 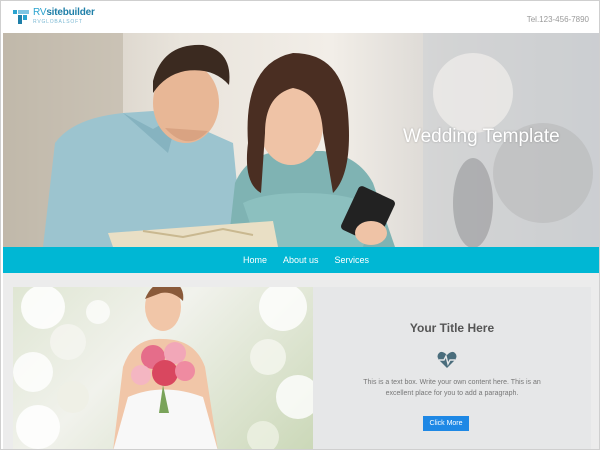 I want to click on click-more-button: Click More, so click(x=446, y=423).